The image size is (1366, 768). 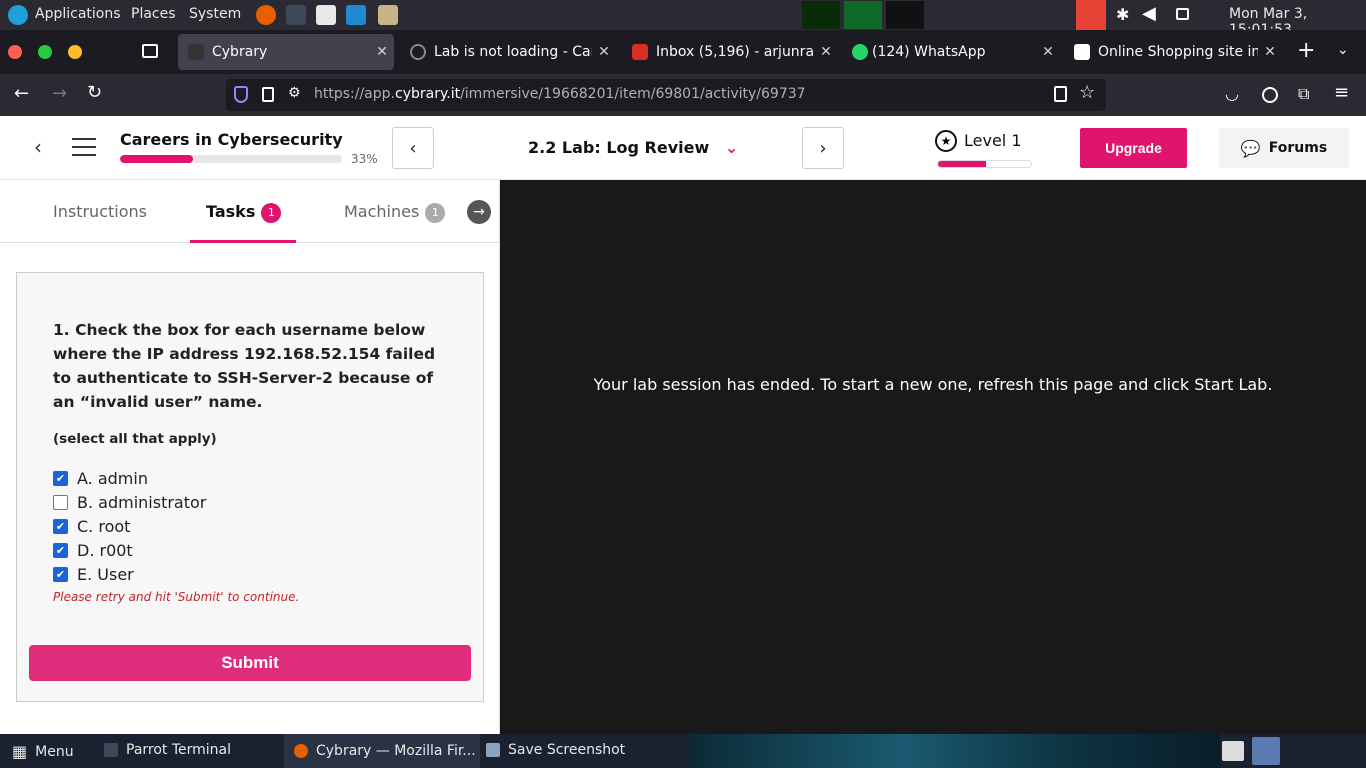 I want to click on arrow-right-icon: →, so click(x=479, y=212).